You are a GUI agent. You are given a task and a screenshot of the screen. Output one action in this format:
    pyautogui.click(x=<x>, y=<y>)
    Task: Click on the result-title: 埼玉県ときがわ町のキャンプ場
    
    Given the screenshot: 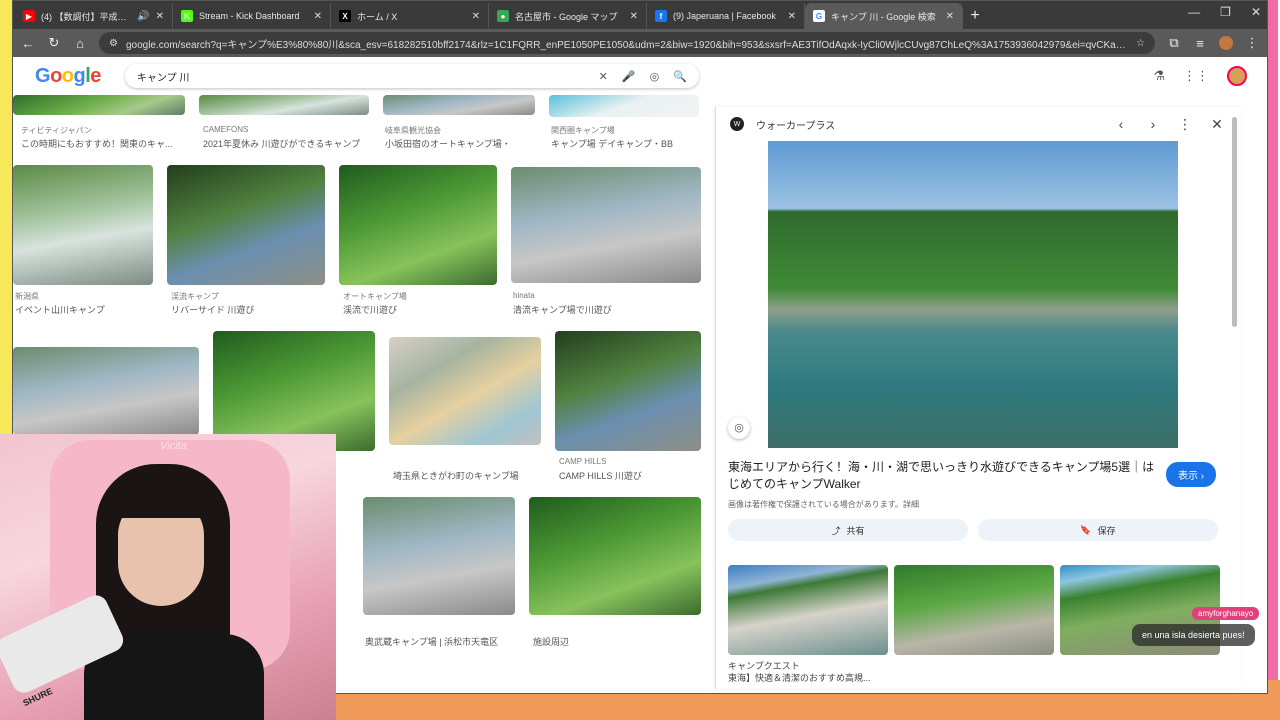 What is the action you would take?
    pyautogui.click(x=468, y=475)
    